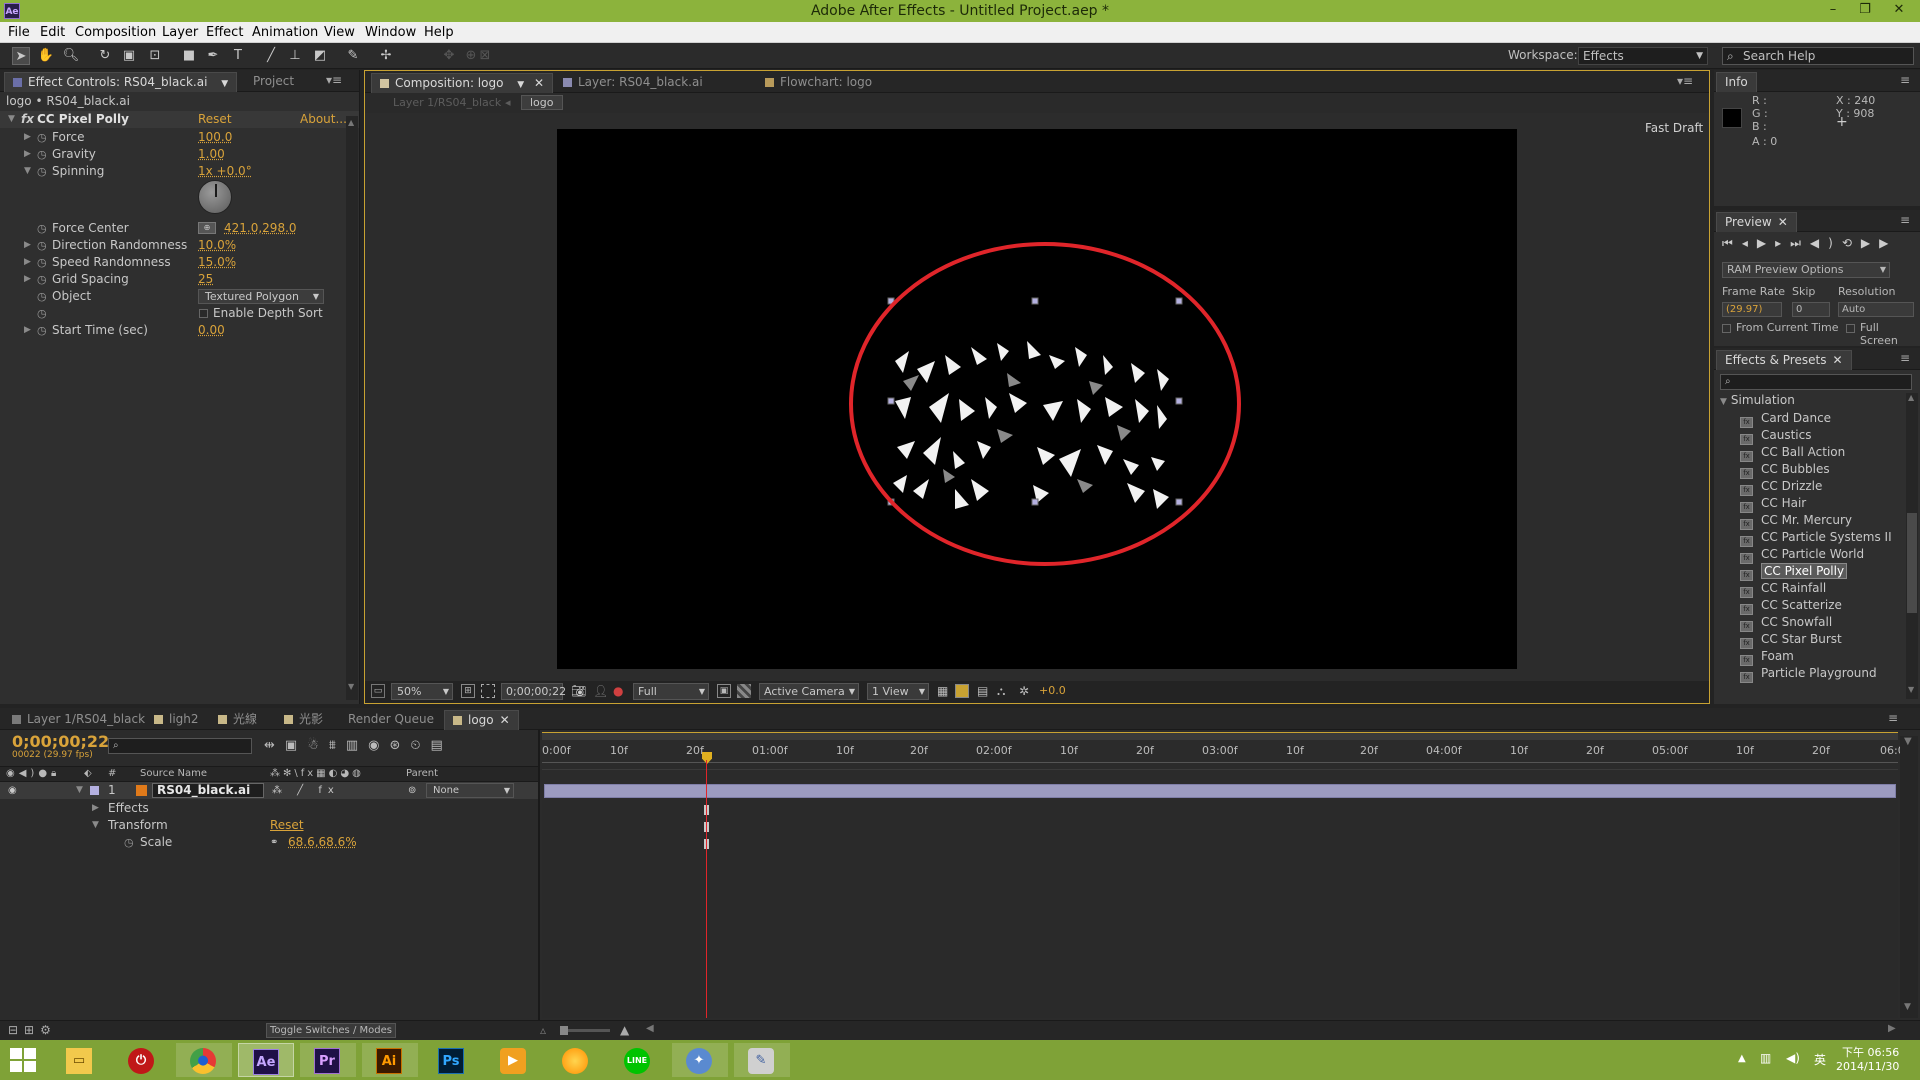 Image resolution: width=1920 pixels, height=1080 pixels. Describe the element at coordinates (762, 1060) in the screenshot. I see `taskbar-app-b: ✎` at that location.